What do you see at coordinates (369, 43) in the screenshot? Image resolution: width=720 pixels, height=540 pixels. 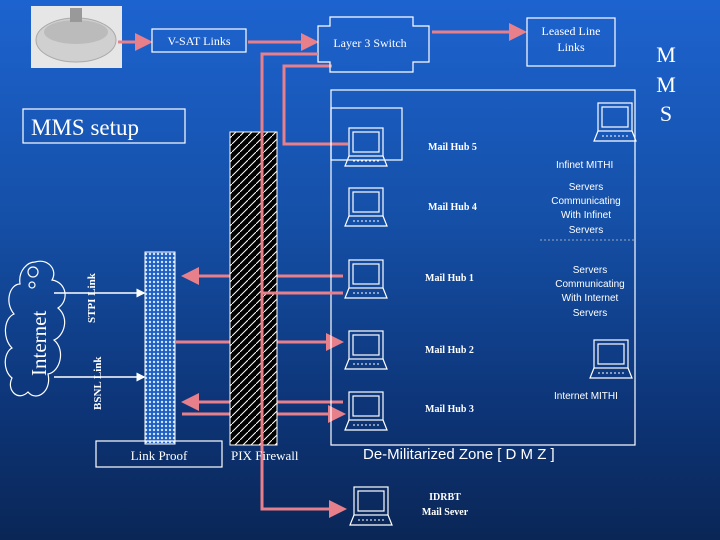 I see `switch-label: Layer 3 Switch` at bounding box center [369, 43].